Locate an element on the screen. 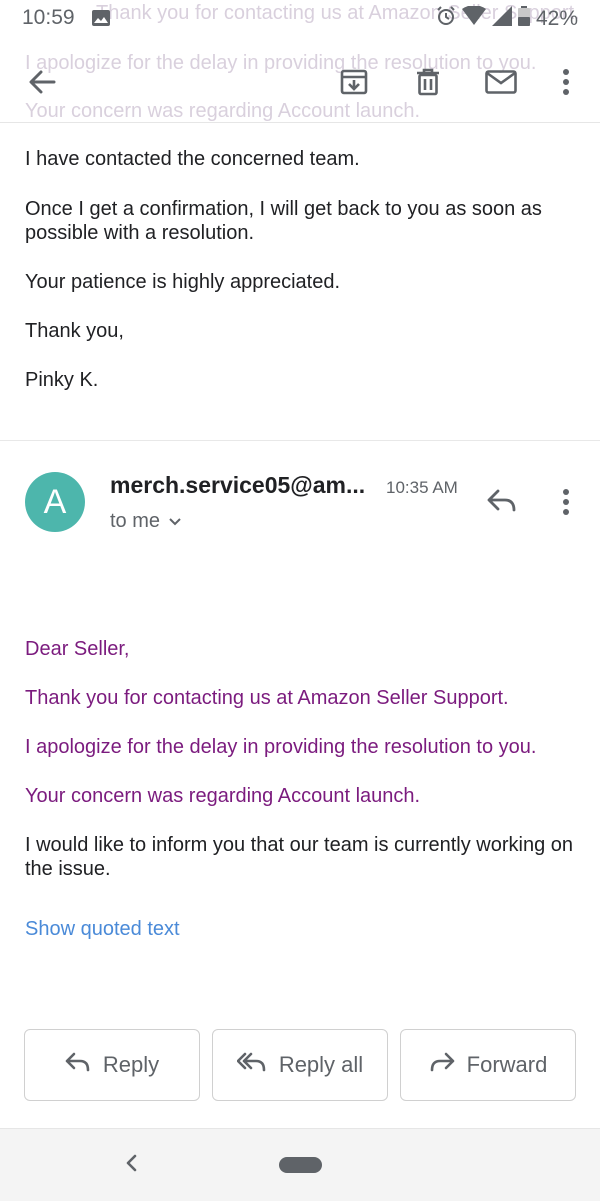  status-icons: 42% is located at coordinates (507, 18).